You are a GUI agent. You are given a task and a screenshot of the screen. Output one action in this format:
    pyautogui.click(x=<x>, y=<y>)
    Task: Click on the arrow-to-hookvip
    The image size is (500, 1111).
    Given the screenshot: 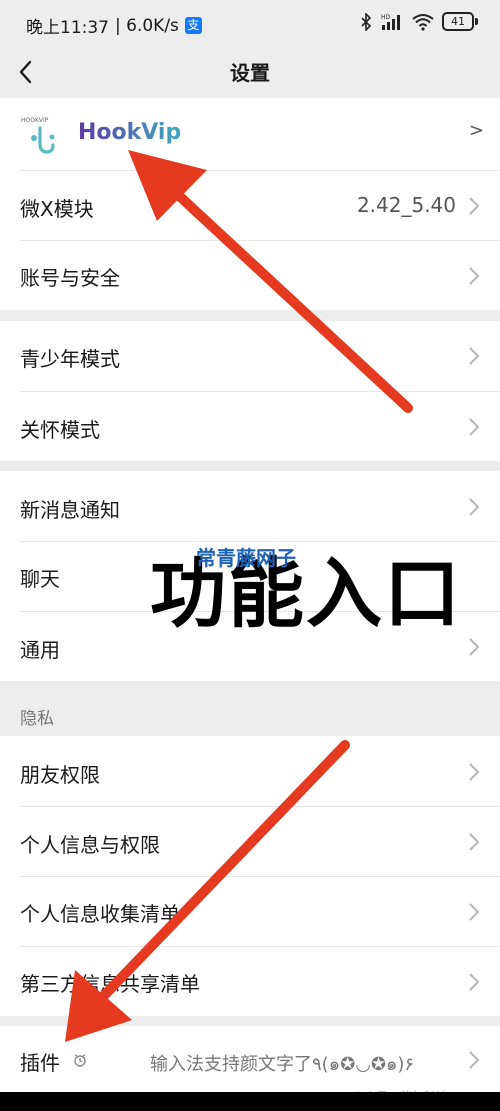 What is the action you would take?
    pyautogui.click(x=270, y=281)
    